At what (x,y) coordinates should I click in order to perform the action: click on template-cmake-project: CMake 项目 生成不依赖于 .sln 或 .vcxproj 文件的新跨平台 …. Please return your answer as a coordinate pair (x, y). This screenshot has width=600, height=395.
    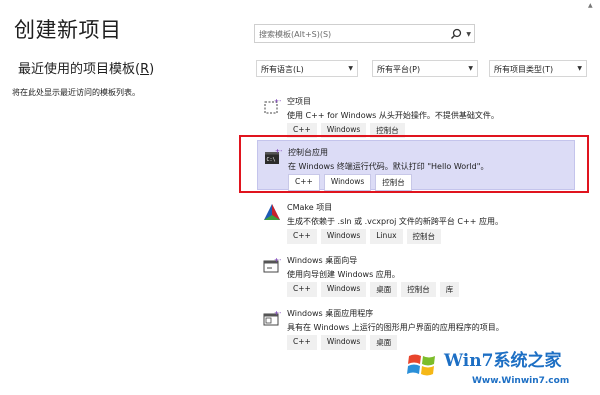
    Looking at the image, I should click on (416, 221).